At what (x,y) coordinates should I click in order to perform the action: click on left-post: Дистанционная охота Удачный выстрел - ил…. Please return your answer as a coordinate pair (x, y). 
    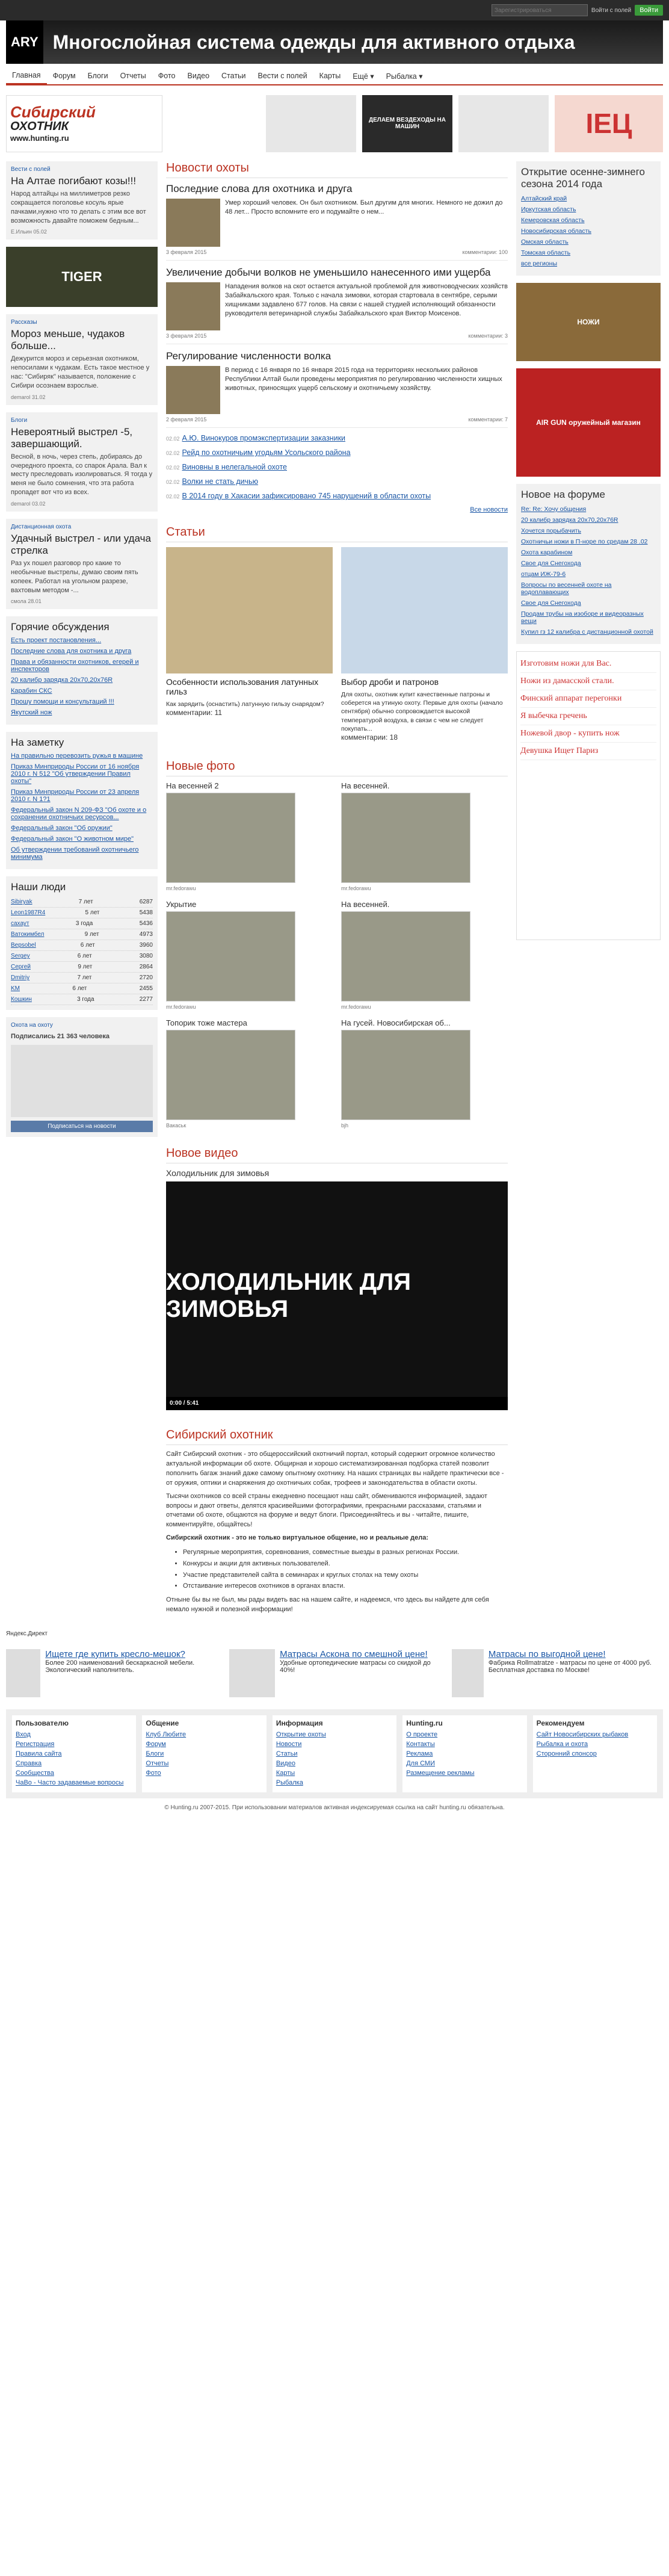
    Looking at the image, I should click on (82, 564).